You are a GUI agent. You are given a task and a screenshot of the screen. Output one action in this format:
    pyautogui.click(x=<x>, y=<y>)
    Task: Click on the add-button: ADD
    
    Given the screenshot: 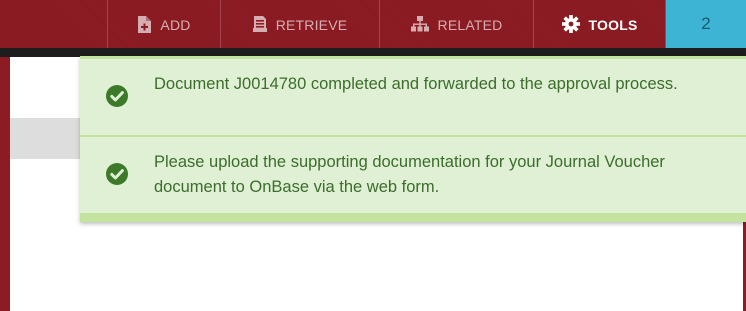 What is the action you would take?
    pyautogui.click(x=163, y=24)
    